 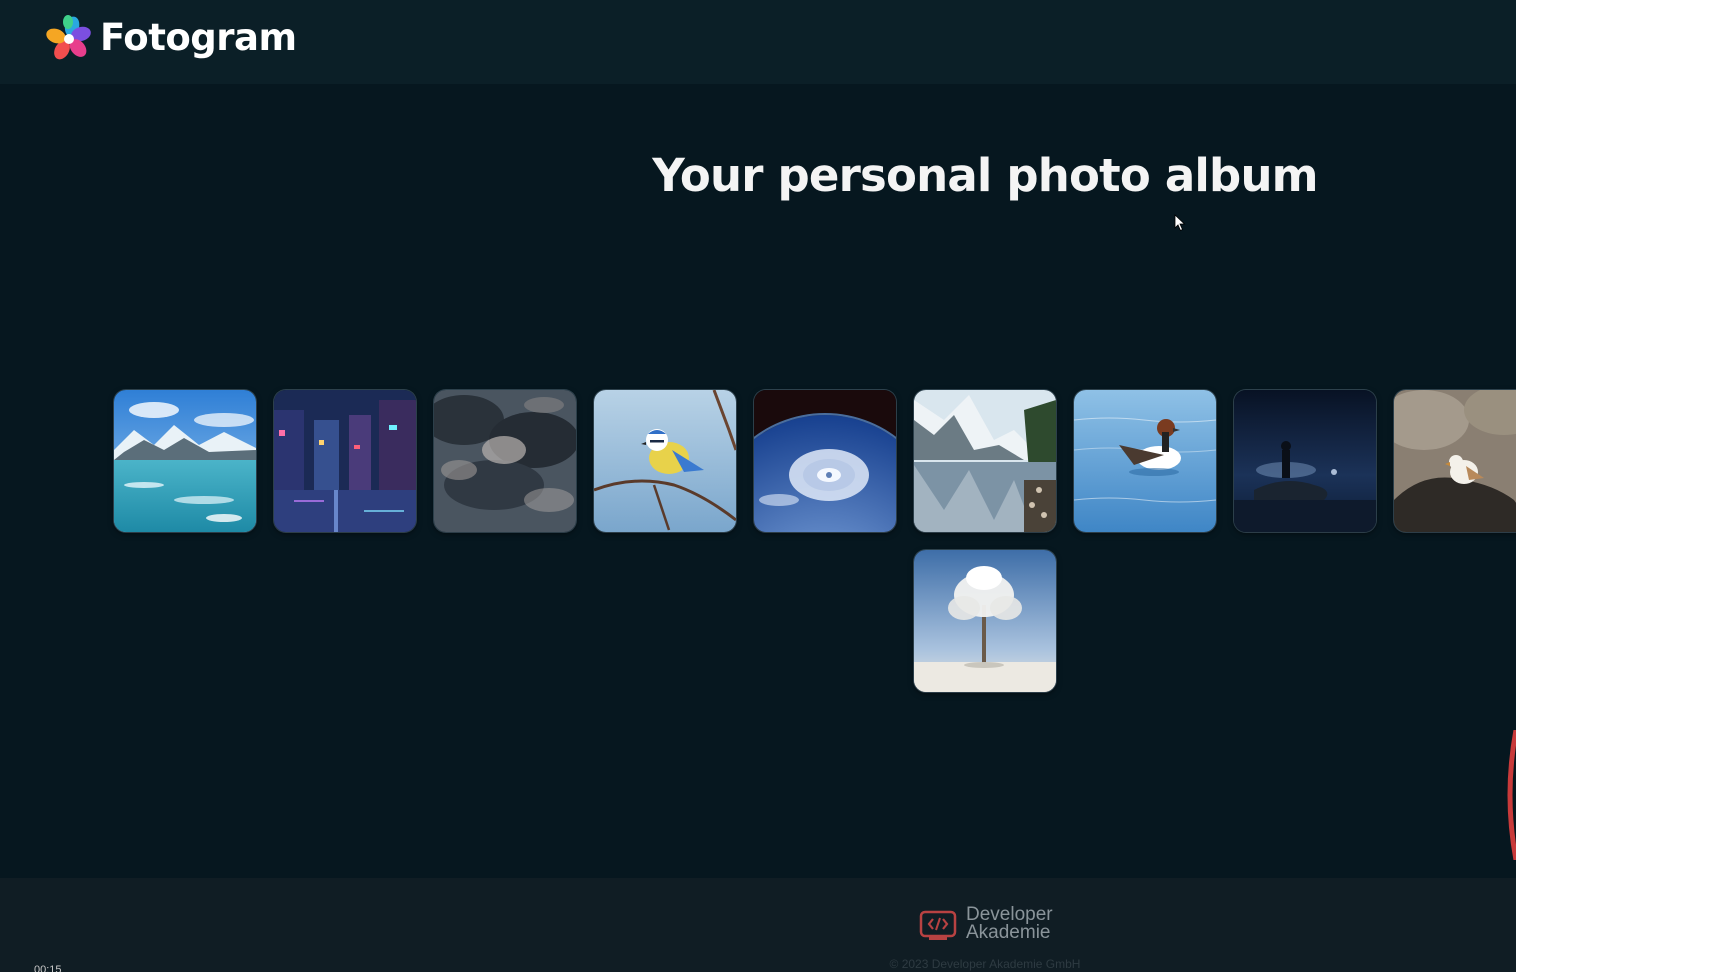 I want to click on storm-clouds-photo, so click(x=505, y=461).